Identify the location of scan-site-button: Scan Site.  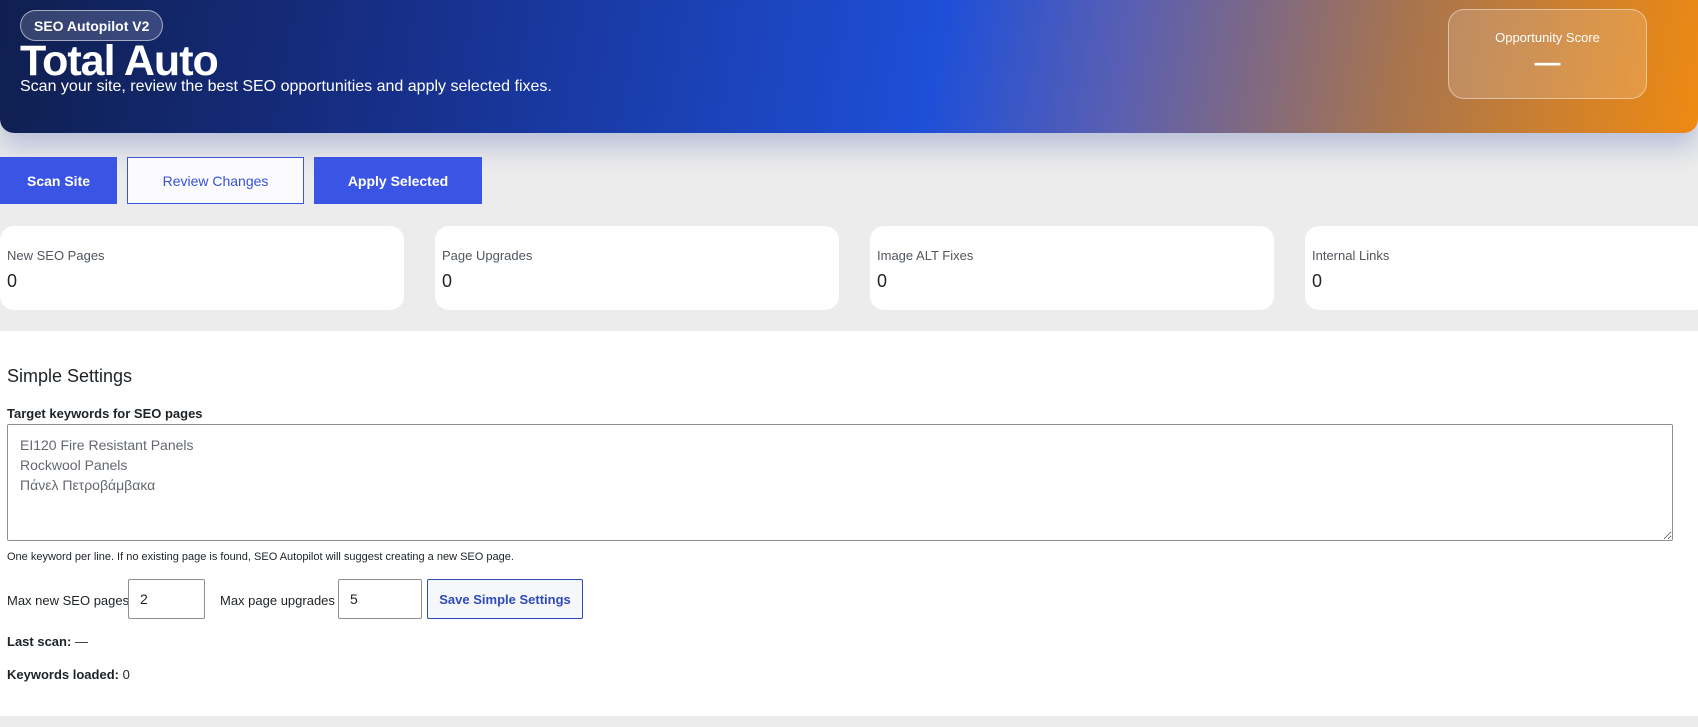
(58, 180).